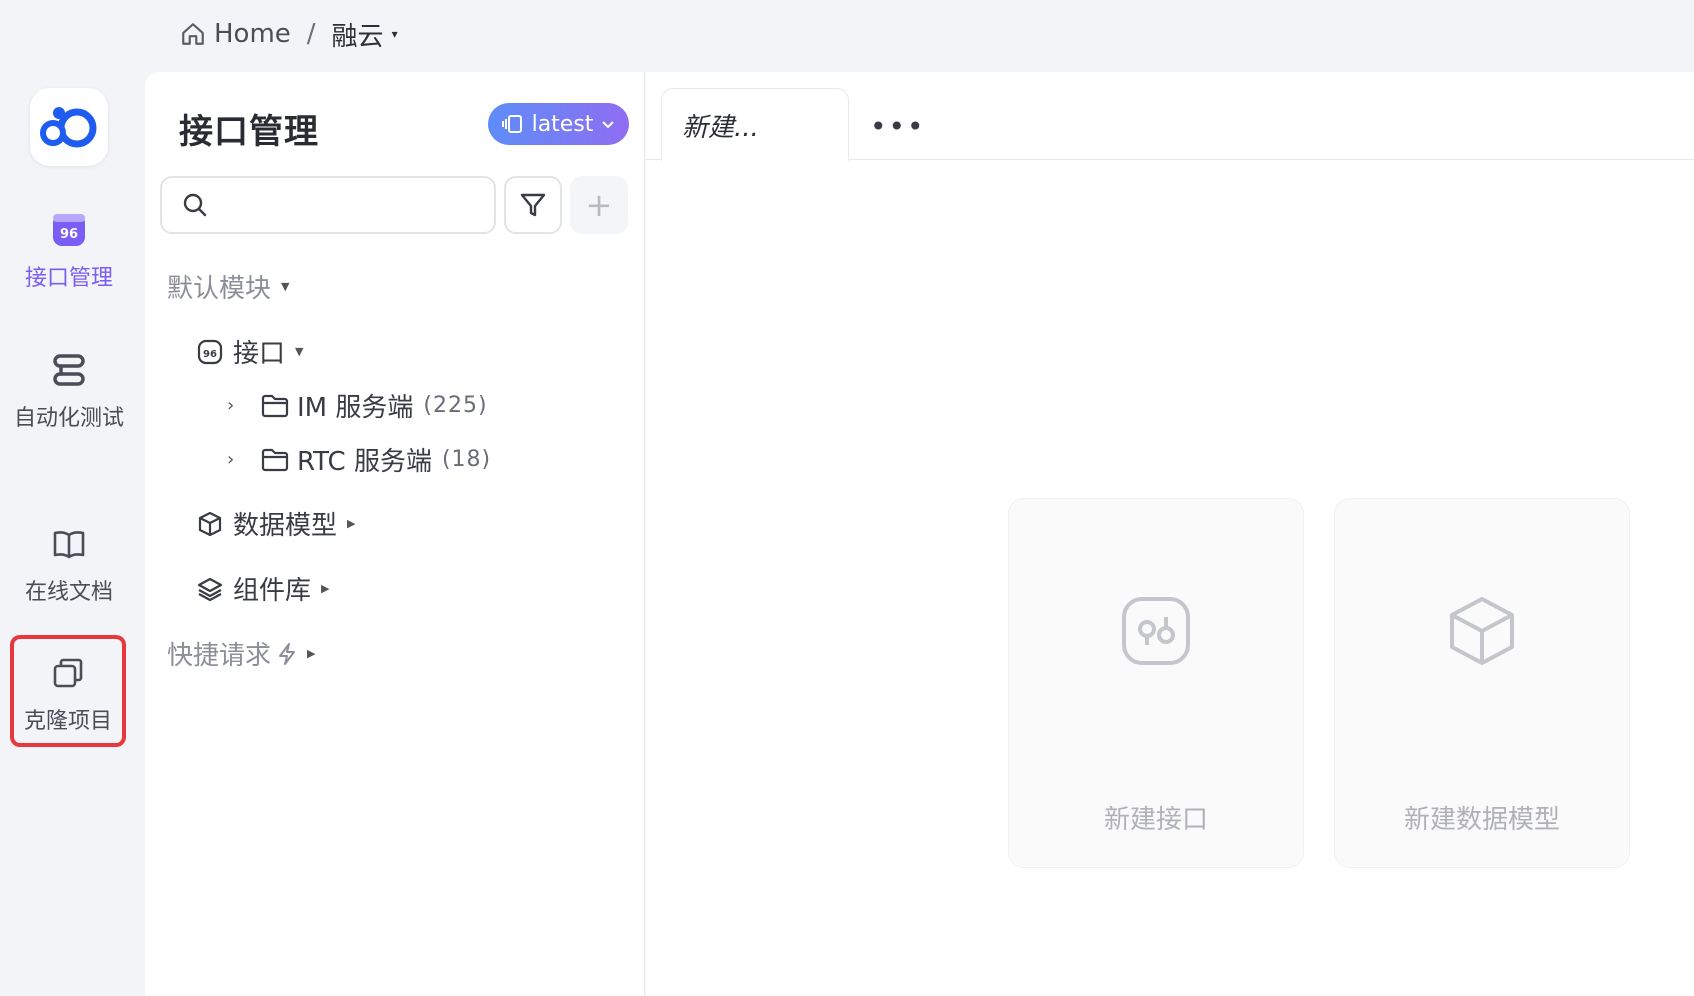  Describe the element at coordinates (466, 459) in the screenshot. I see `tree-count: (18)` at that location.